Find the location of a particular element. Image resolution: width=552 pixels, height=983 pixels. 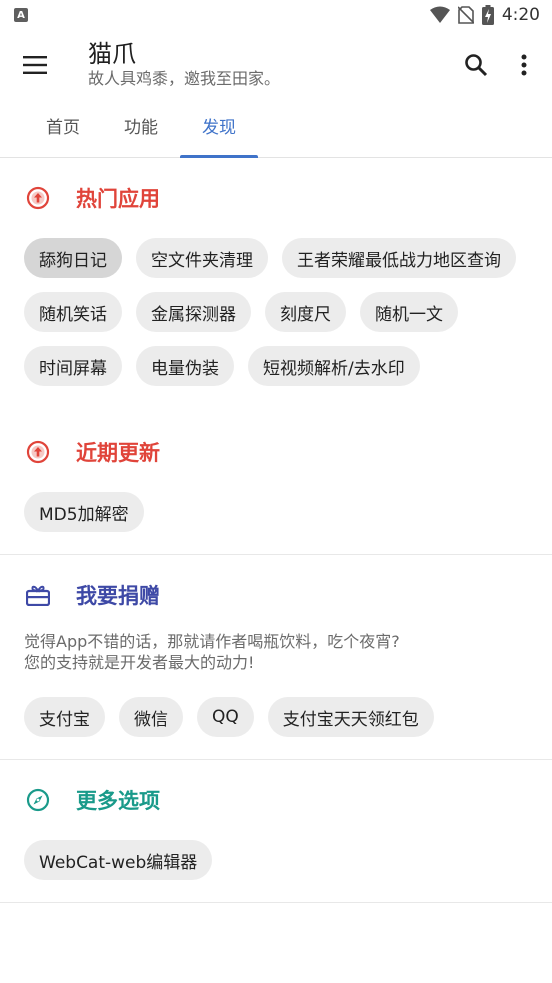

chip-alipay-red-packet: 支付宝天天领红包 is located at coordinates (350, 717).